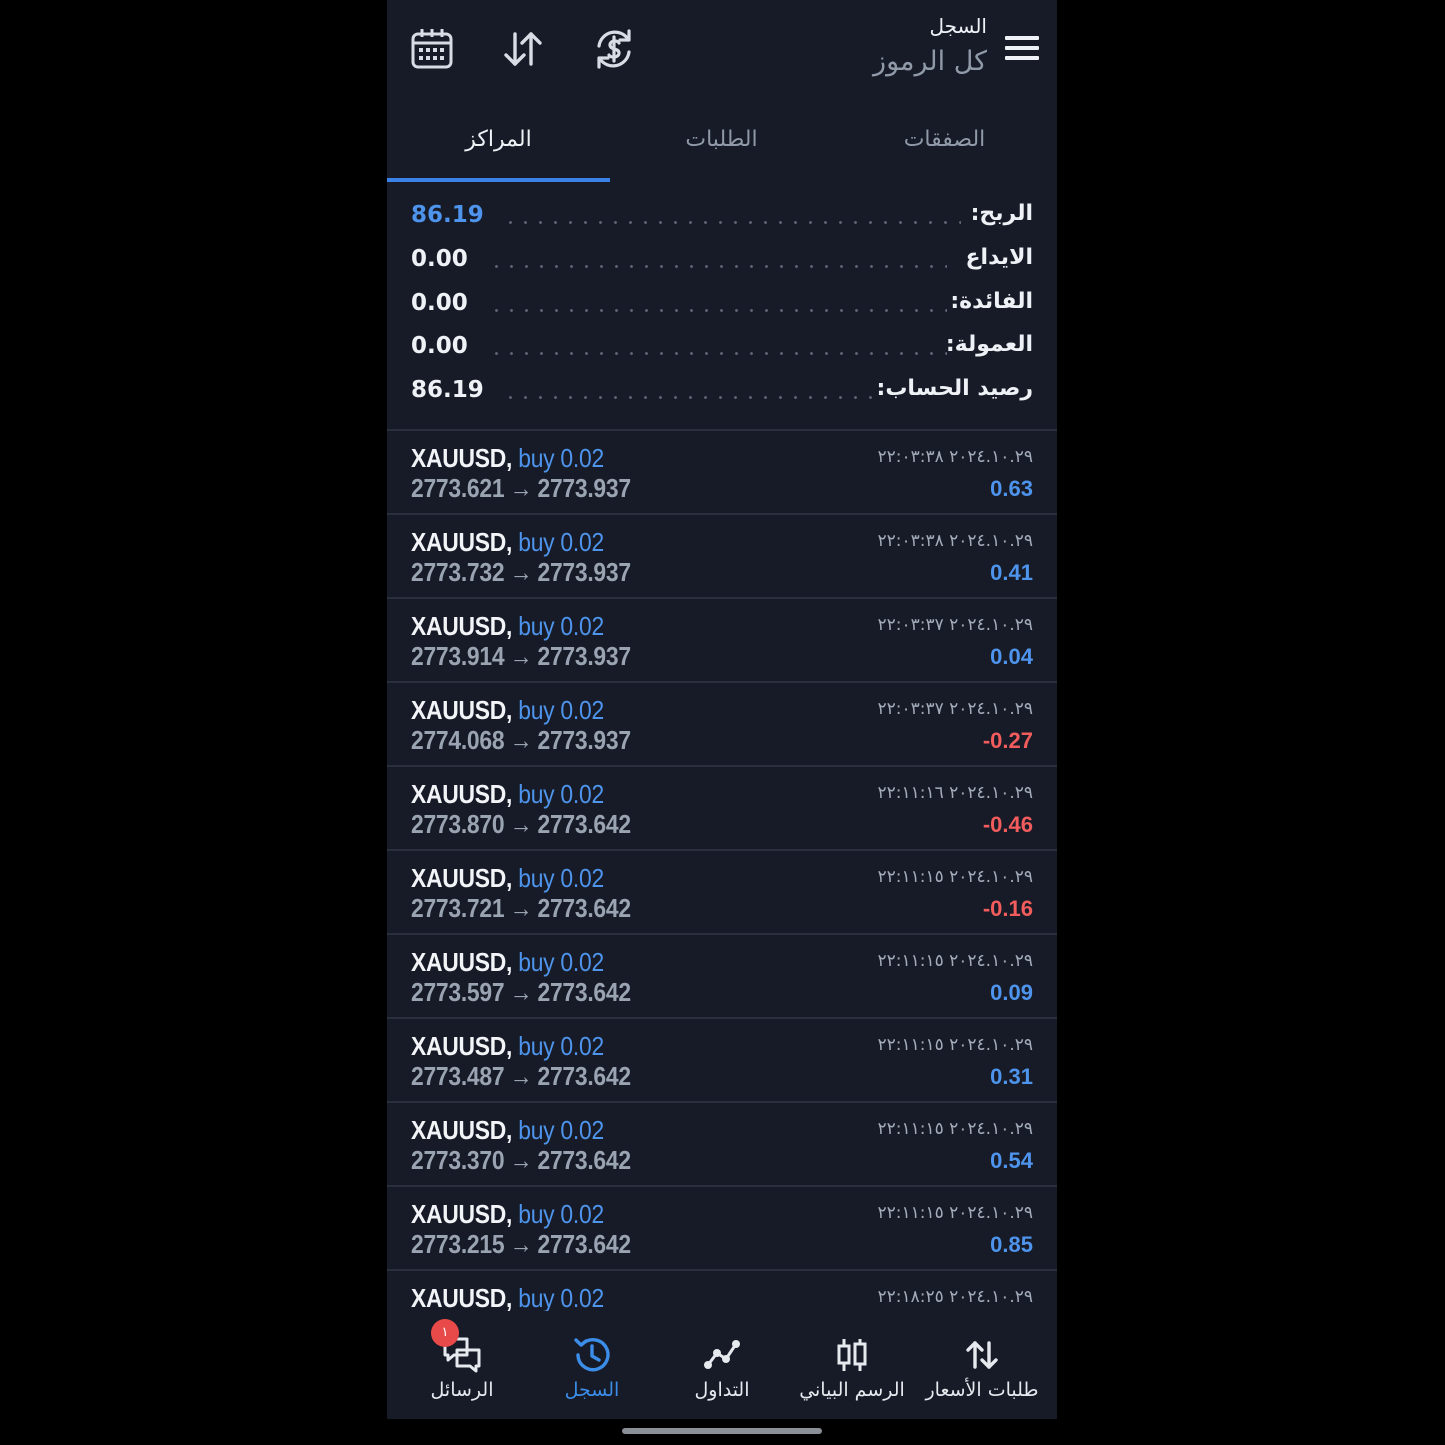 The width and height of the screenshot is (1445, 1445). Describe the element at coordinates (584, 908) in the screenshot. I see `current-price: 2773.642` at that location.